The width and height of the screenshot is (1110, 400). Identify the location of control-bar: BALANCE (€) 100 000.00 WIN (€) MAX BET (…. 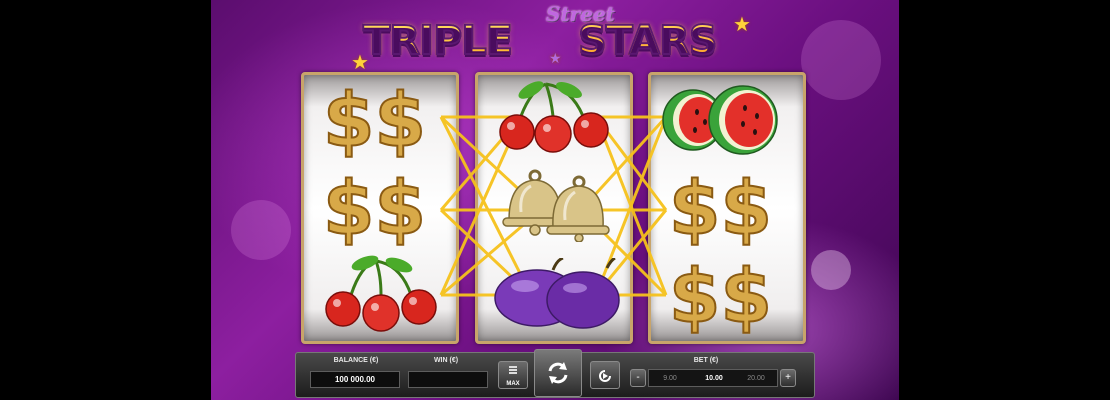
(555, 373).